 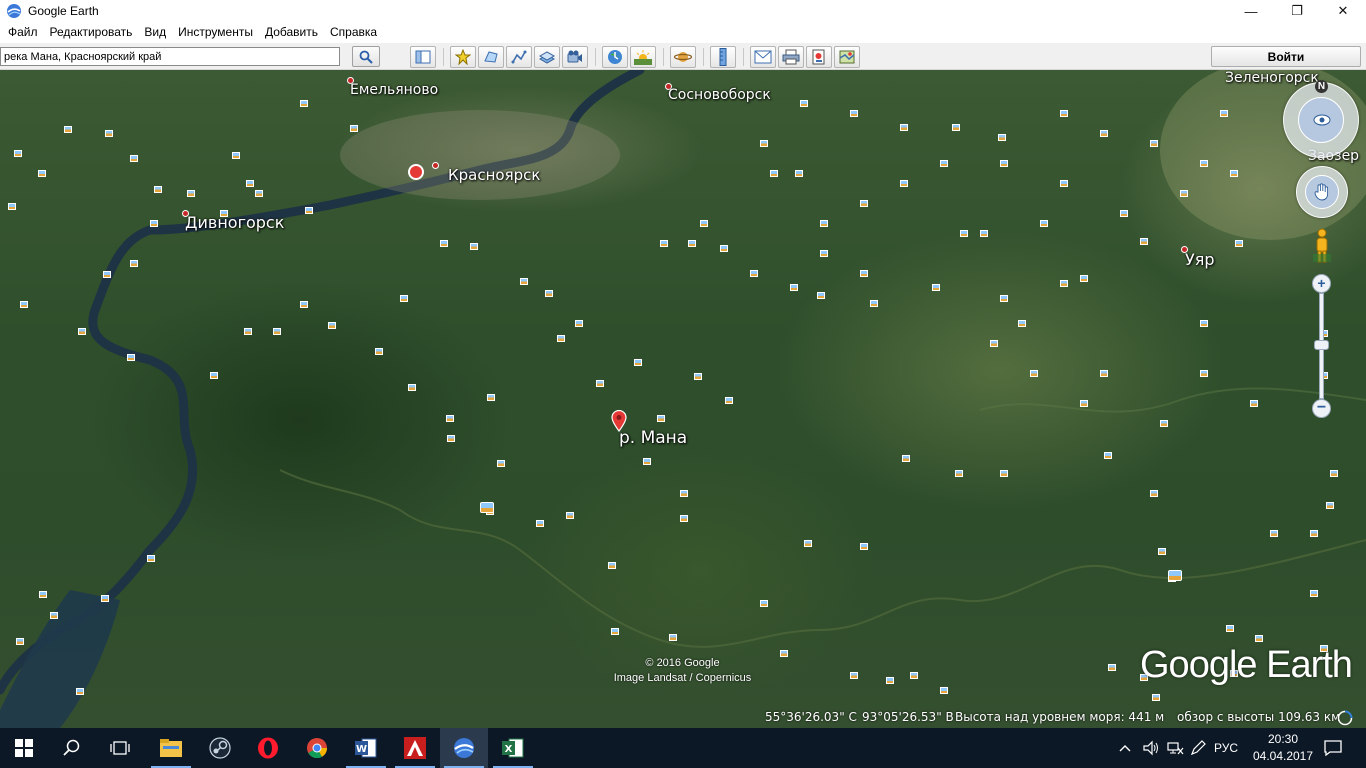 What do you see at coordinates (1321, 119) in the screenshot?
I see `look-around-control: N` at bounding box center [1321, 119].